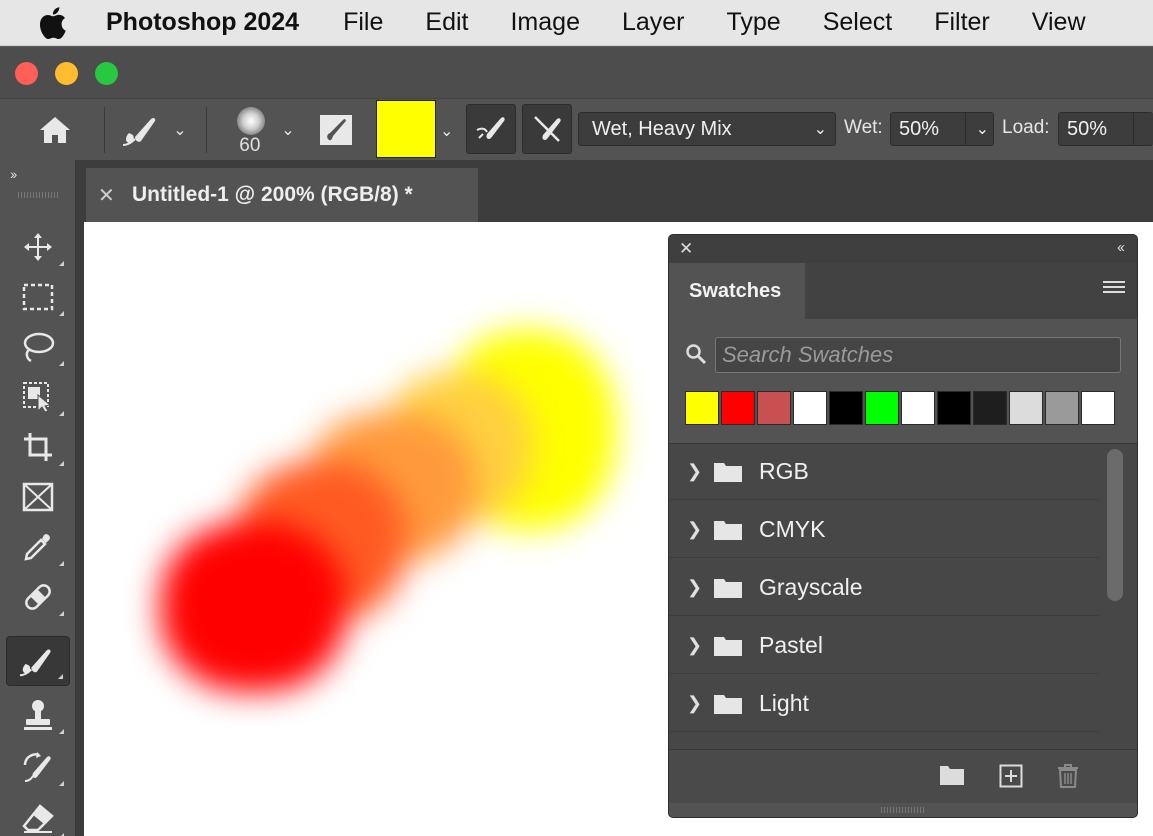 This screenshot has height=836, width=1153. Describe the element at coordinates (363, 22) in the screenshot. I see `menu-file: File` at that location.